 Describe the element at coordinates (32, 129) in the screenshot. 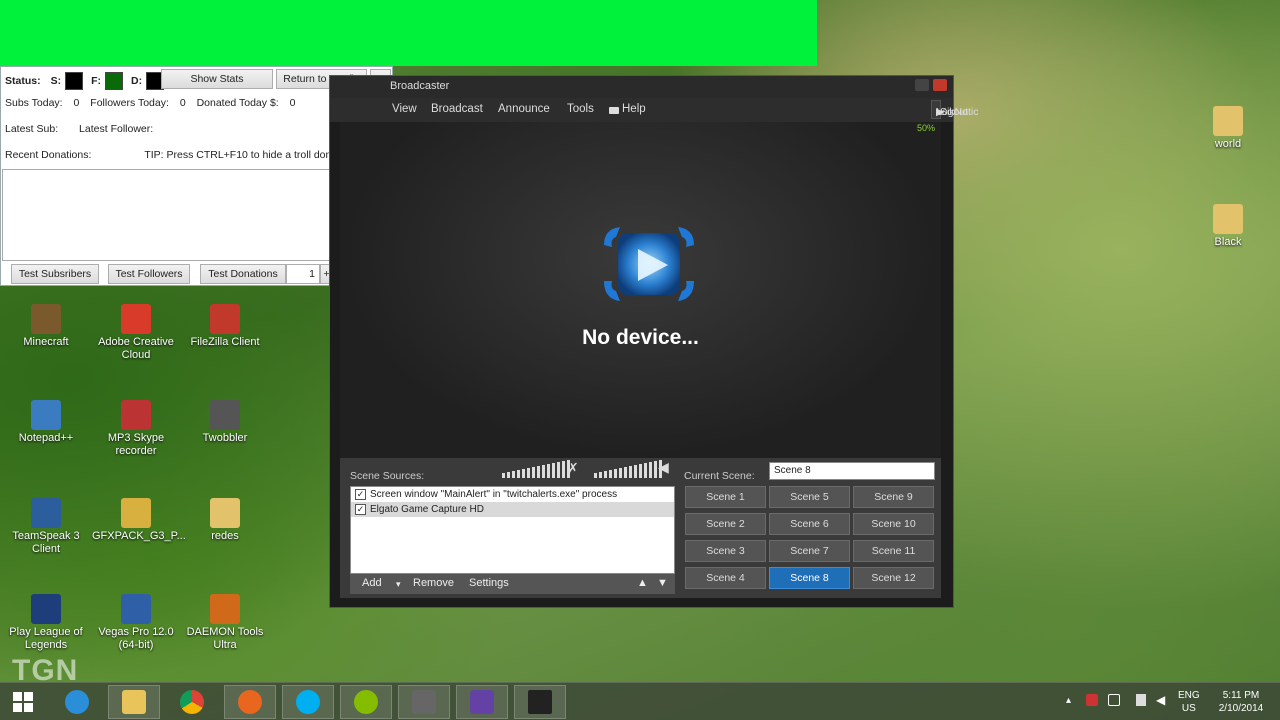

I see `latest-sub-label: Latest Sub:` at that location.